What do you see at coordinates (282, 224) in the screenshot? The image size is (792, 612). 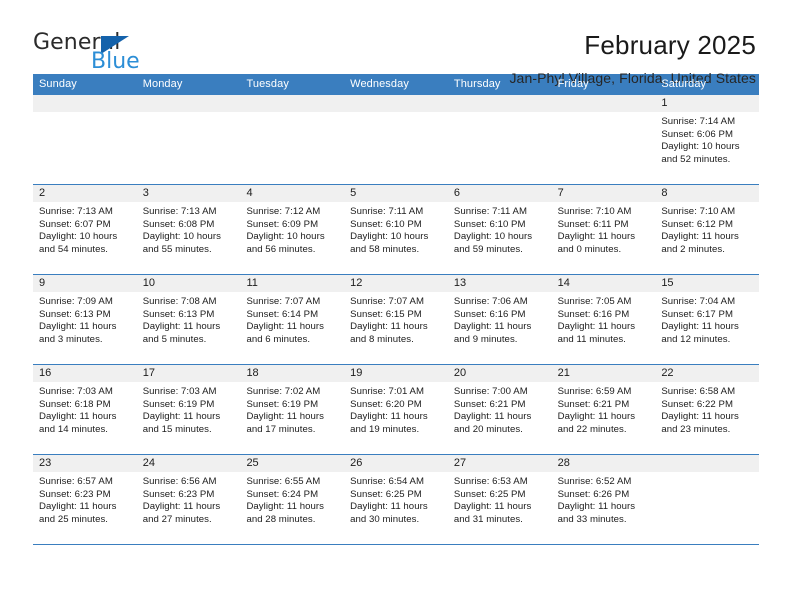 I see `sunset-text: Sunset: 6:09 PM` at bounding box center [282, 224].